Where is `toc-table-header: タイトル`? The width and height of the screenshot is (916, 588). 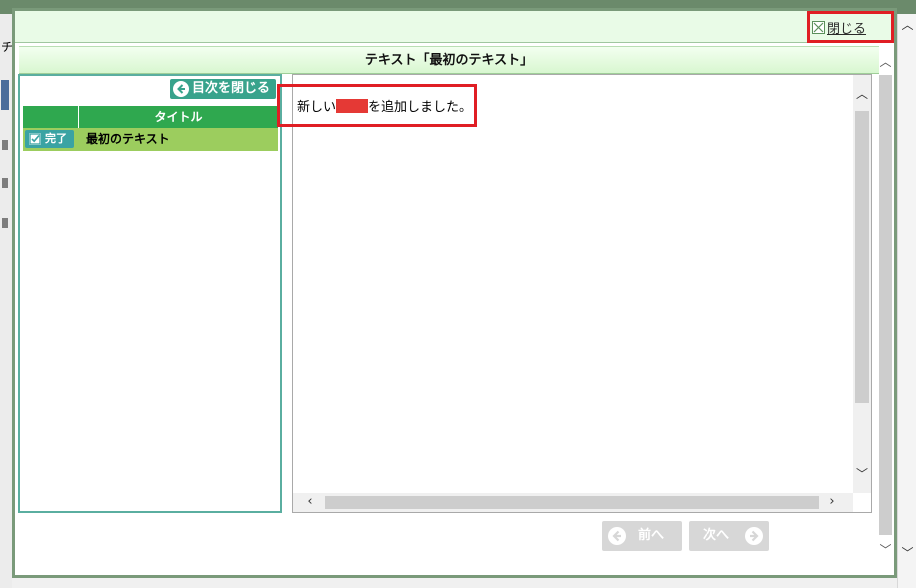 toc-table-header: タイトル is located at coordinates (150, 117).